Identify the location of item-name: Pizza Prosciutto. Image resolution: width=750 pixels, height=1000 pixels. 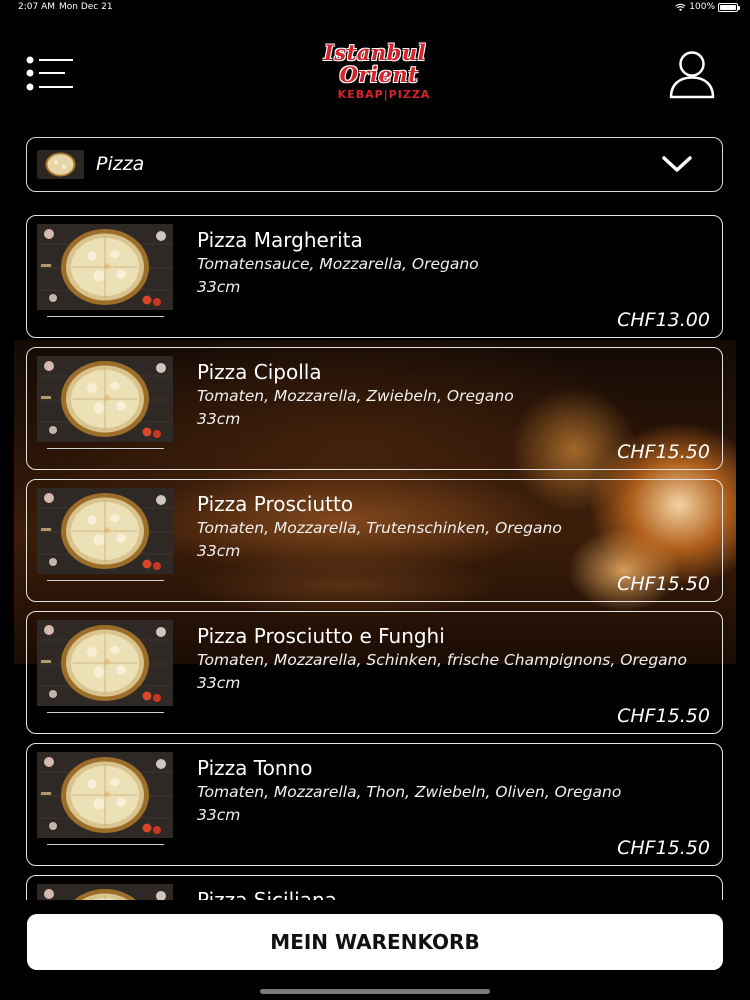
(275, 504).